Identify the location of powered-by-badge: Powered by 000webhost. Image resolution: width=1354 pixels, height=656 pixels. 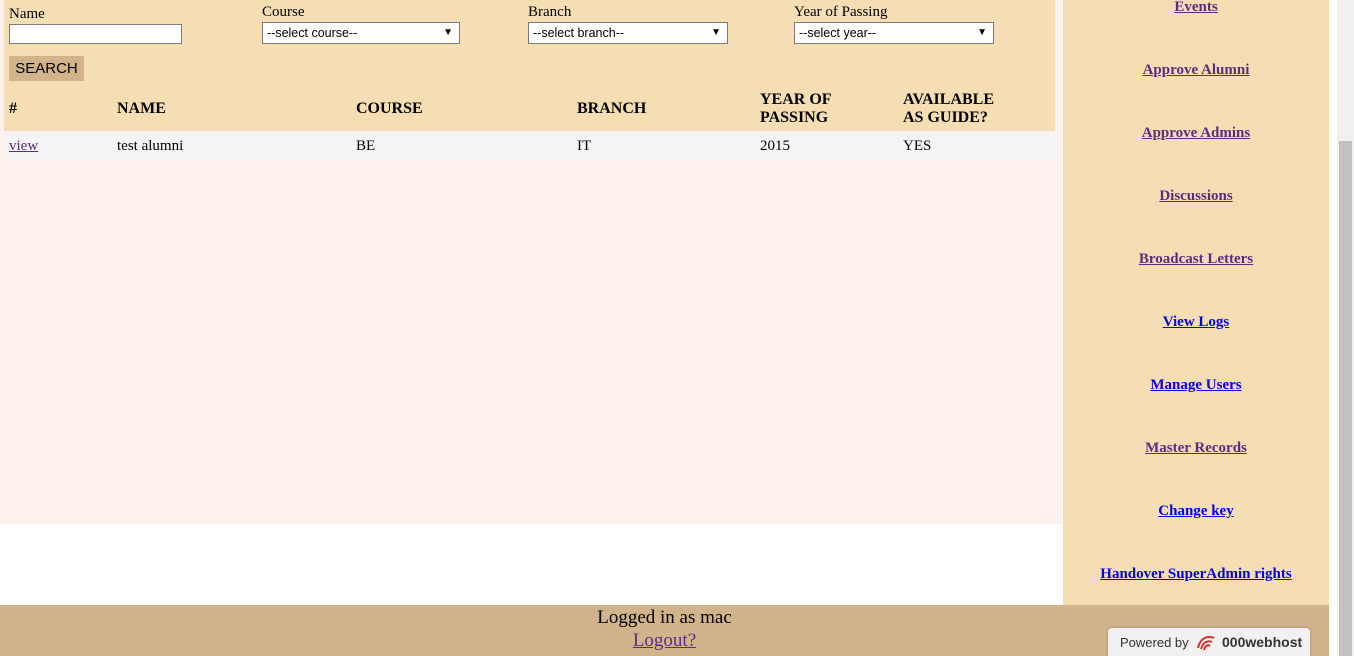
(1209, 642).